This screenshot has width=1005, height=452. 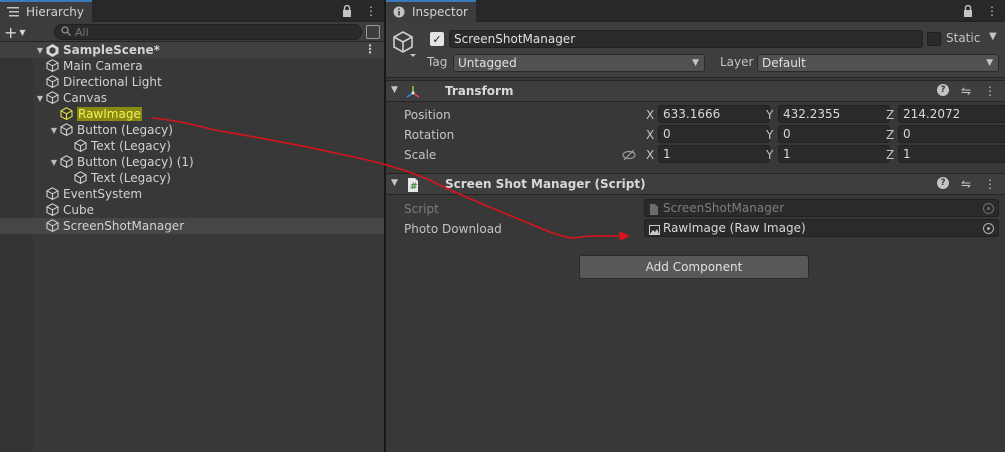 What do you see at coordinates (192, 130) in the screenshot?
I see `tree-row: ▼ Button (Legacy)` at bounding box center [192, 130].